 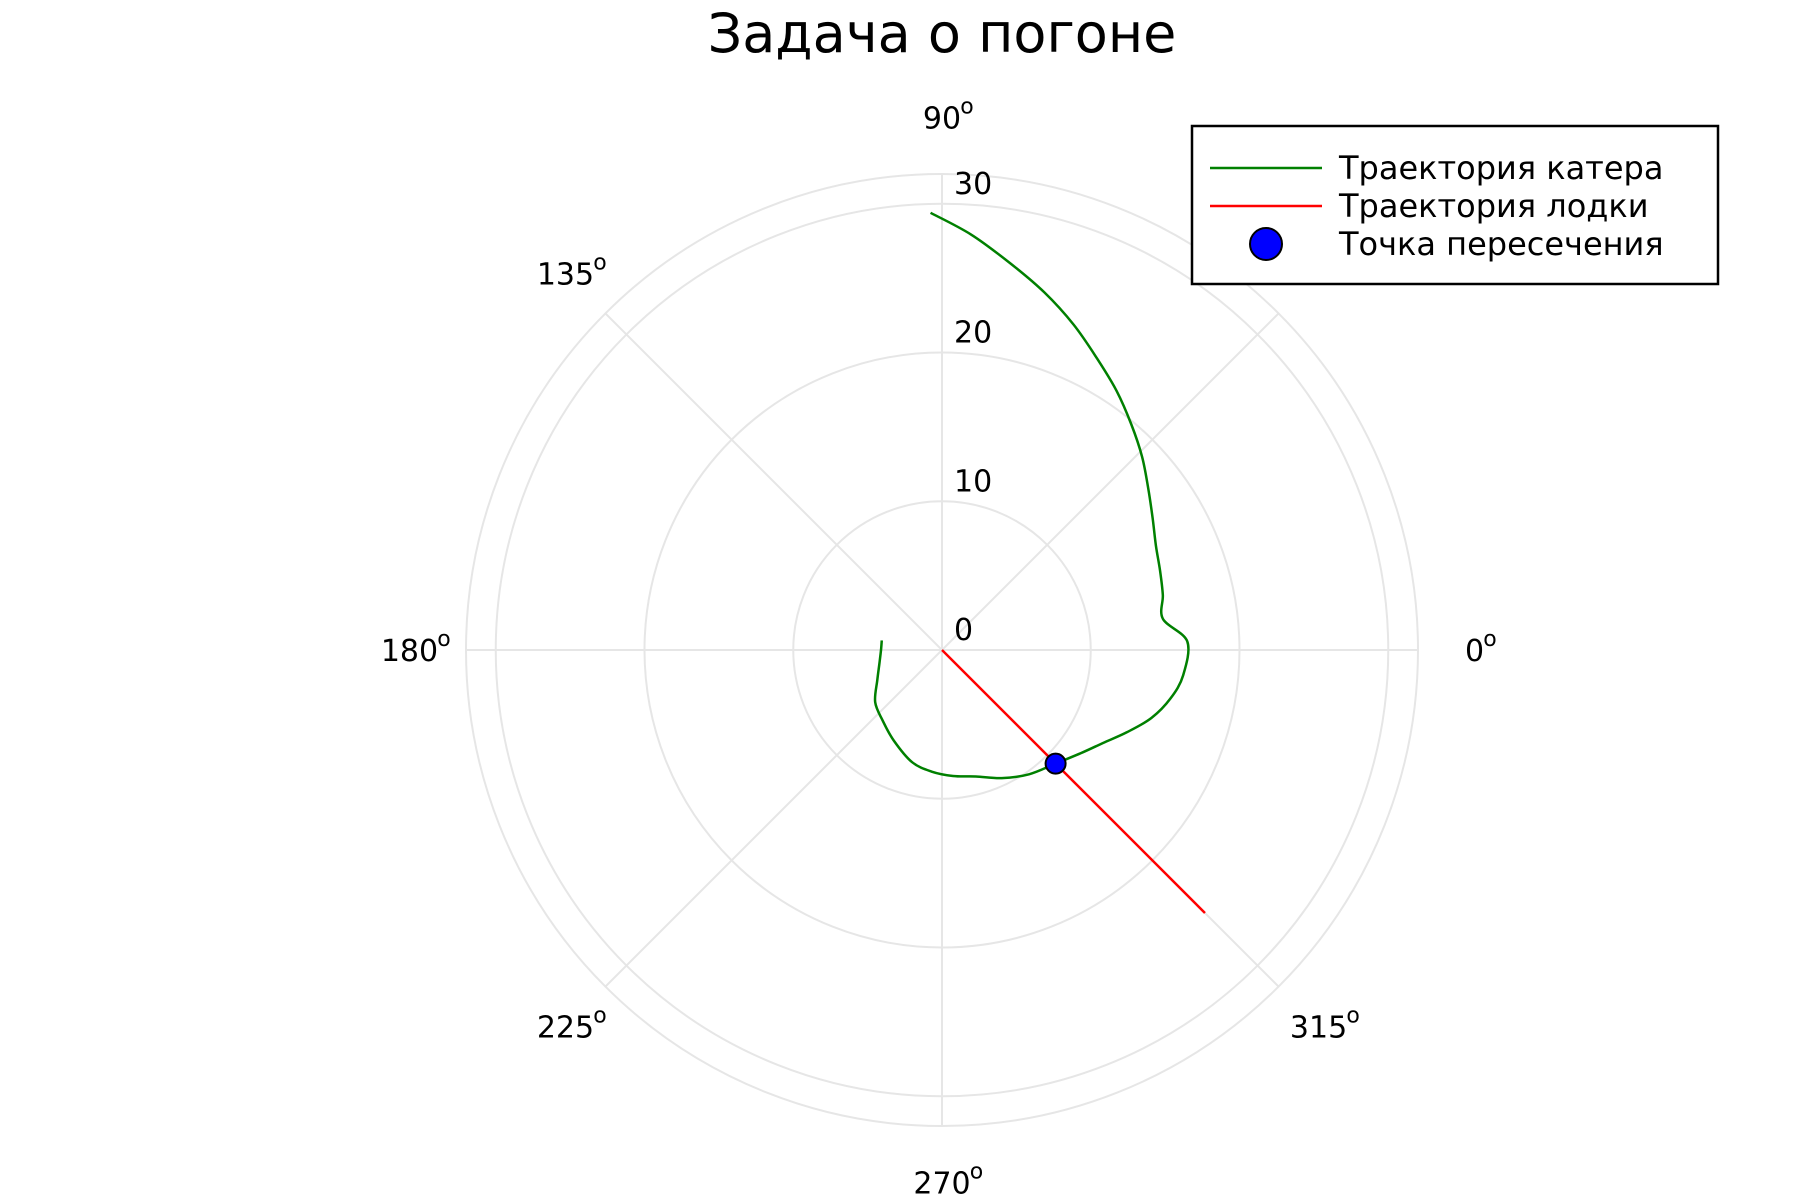 I want to click on angle-tick-label: 0, so click(x=1474, y=651).